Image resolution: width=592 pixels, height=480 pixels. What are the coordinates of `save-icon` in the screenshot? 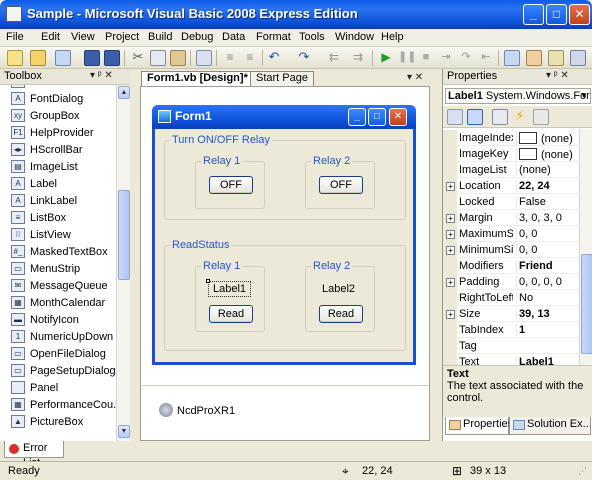 It's located at (92, 58).